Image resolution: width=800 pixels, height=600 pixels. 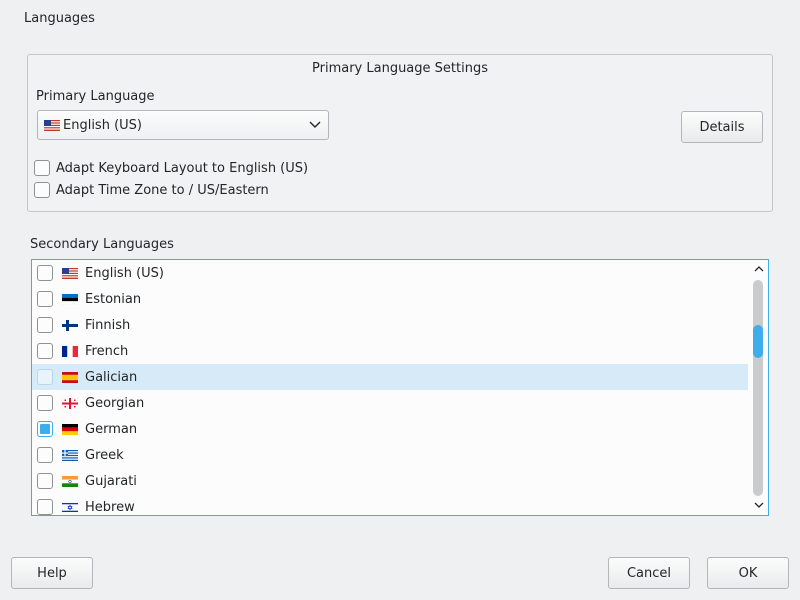 What do you see at coordinates (390, 377) in the screenshot?
I see `list-item: Galician` at bounding box center [390, 377].